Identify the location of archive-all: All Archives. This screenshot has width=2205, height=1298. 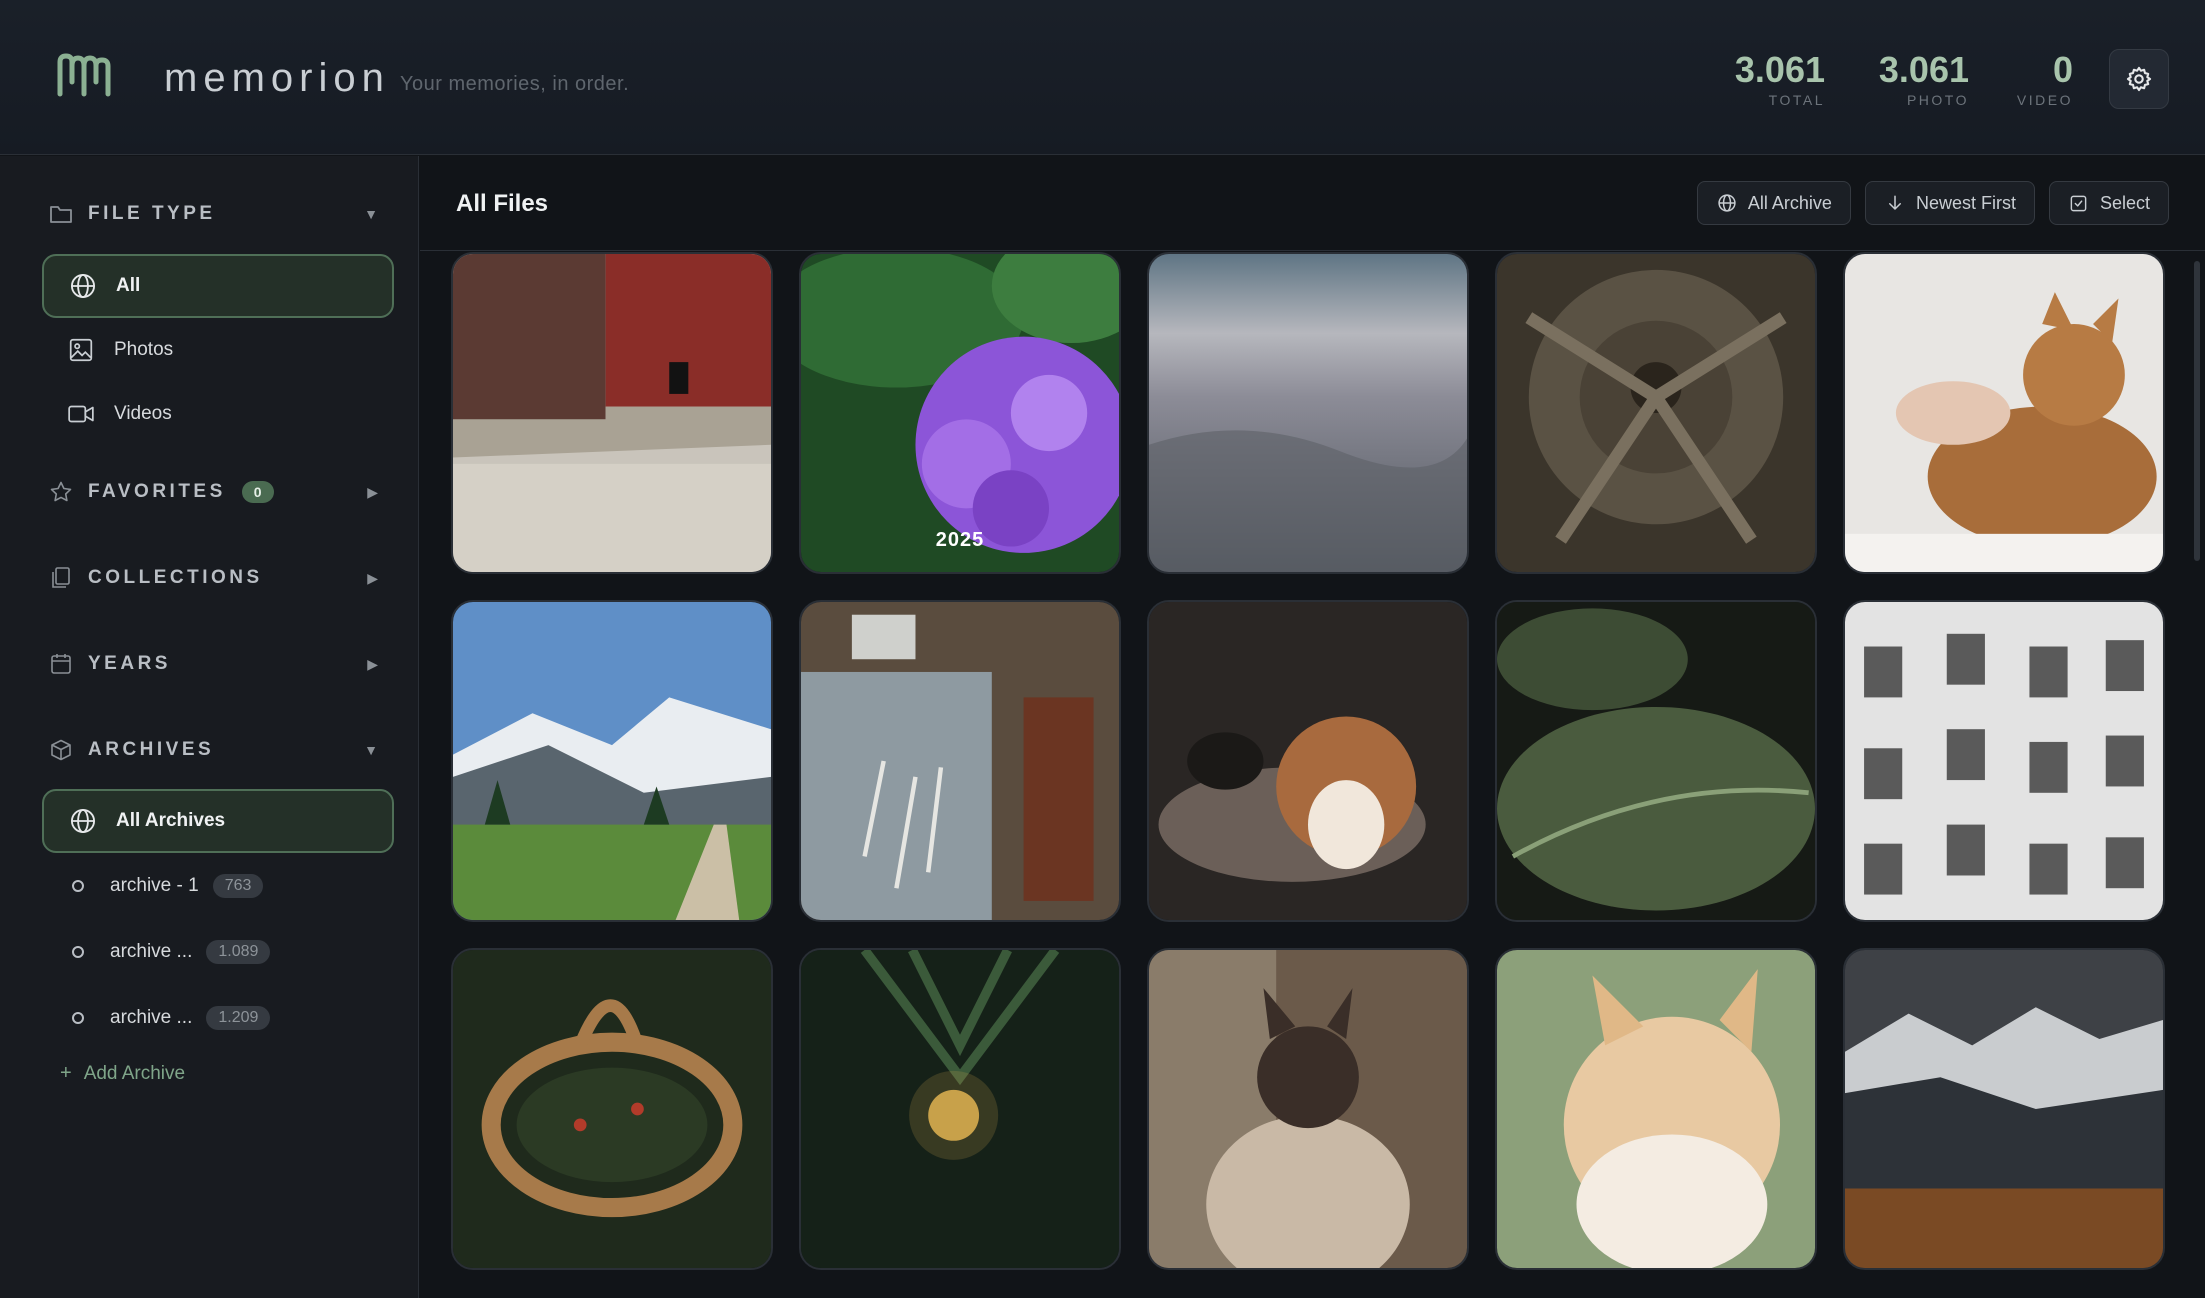
(218, 821).